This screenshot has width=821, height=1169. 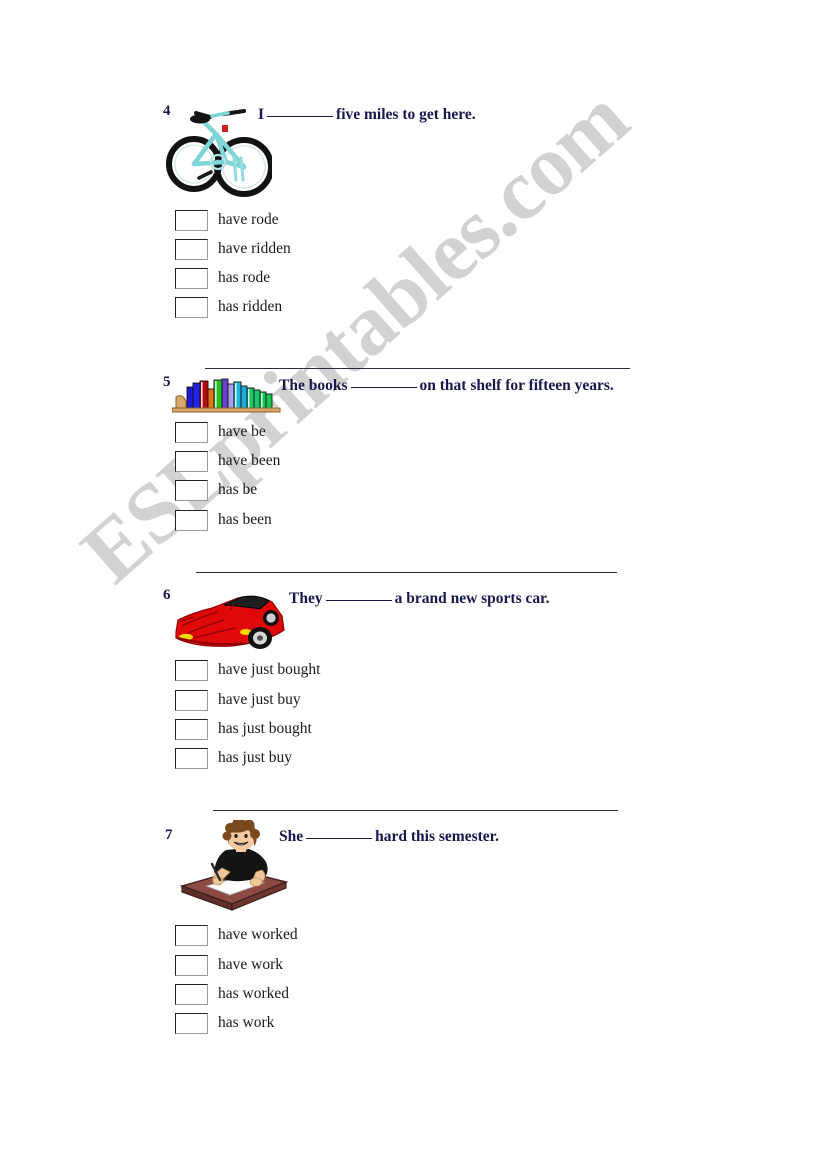 I want to click on option-label: have worked, so click(x=258, y=934).